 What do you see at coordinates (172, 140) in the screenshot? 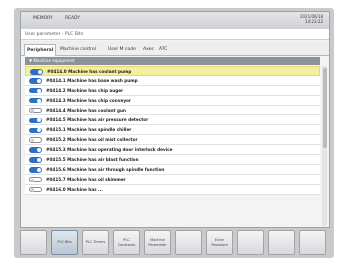
I see `param-row: #0415.2 Machine has oil mist collector` at bounding box center [172, 140].